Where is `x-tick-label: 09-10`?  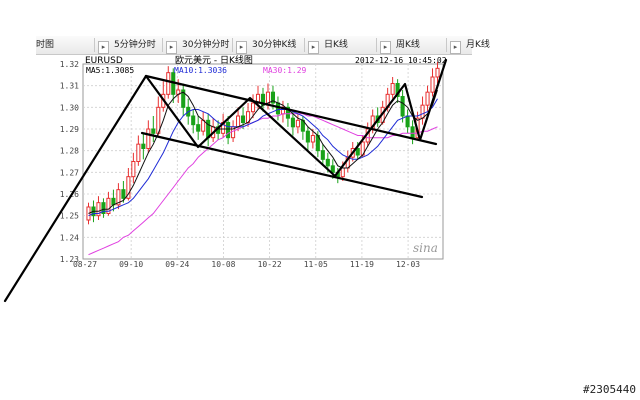 x-tick-label: 09-10 is located at coordinates (131, 264).